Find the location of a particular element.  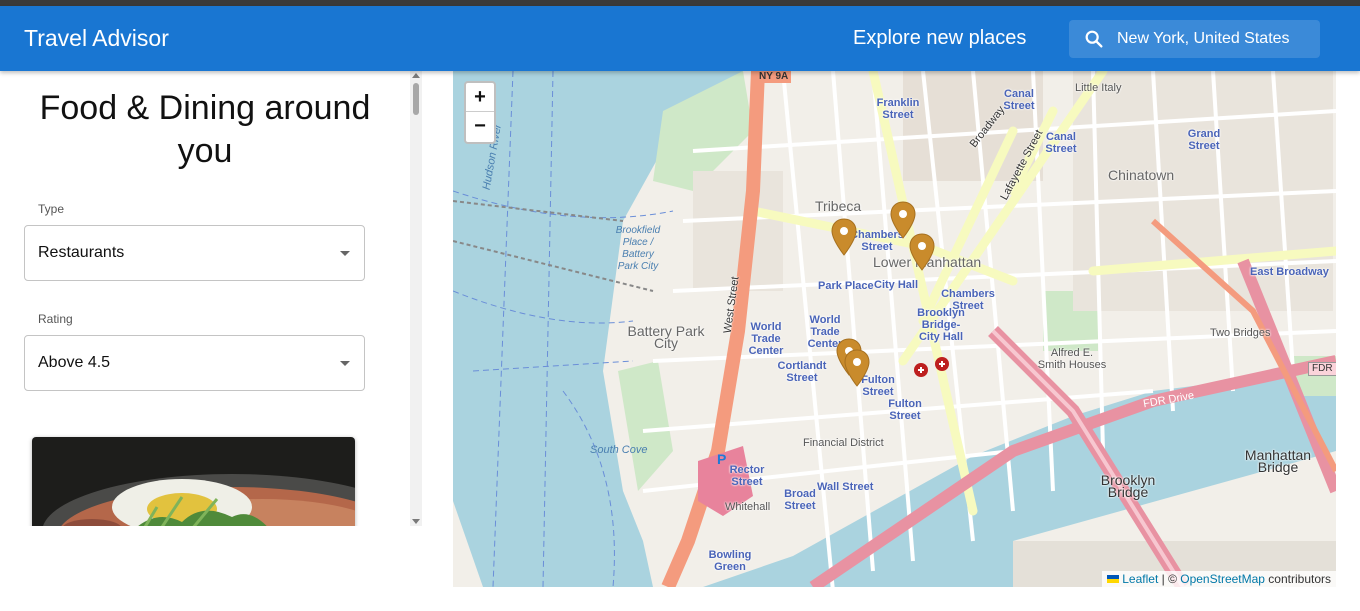

map-label-city-hall: City Hall is located at coordinates (896, 285).